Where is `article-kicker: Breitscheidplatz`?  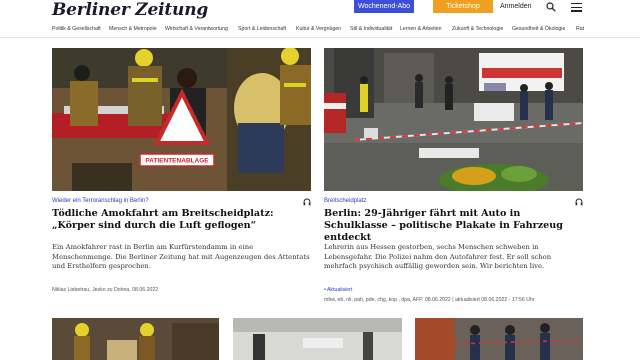
article-kicker: Breitscheidplatz is located at coordinates (345, 201).